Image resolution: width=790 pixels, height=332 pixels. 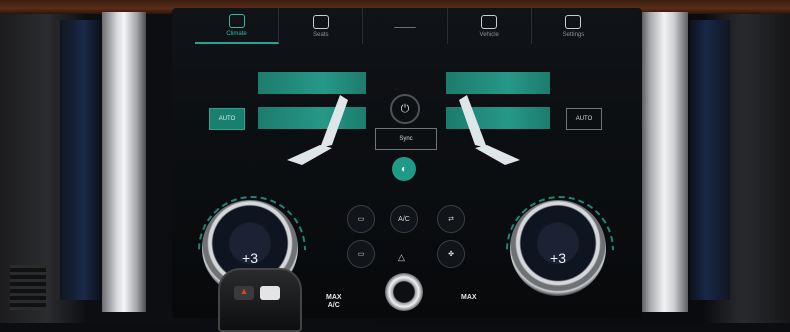 I want to click on gear-icon, so click(x=573, y=21).